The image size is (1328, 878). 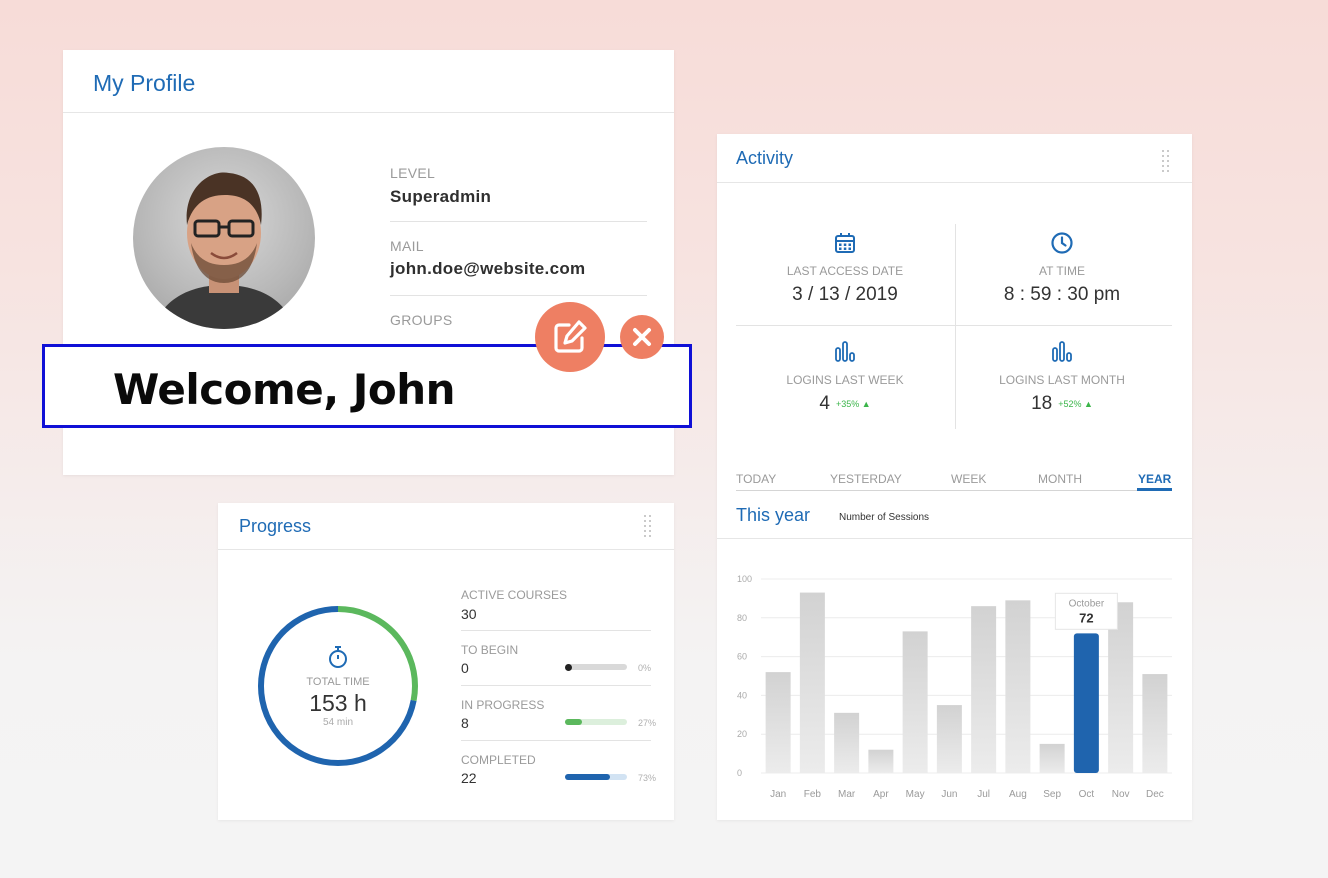 What do you see at coordinates (1052, 758) in the screenshot?
I see `bar-sep` at bounding box center [1052, 758].